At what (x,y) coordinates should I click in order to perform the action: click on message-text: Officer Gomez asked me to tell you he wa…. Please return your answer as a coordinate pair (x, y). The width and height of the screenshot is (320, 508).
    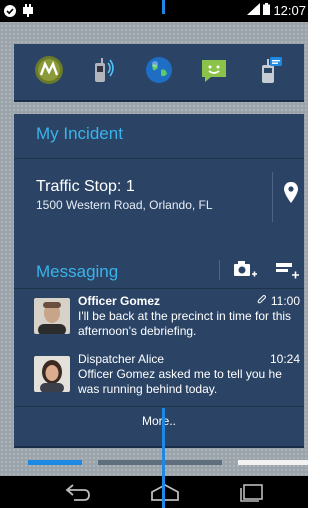
    Looking at the image, I should click on (180, 381).